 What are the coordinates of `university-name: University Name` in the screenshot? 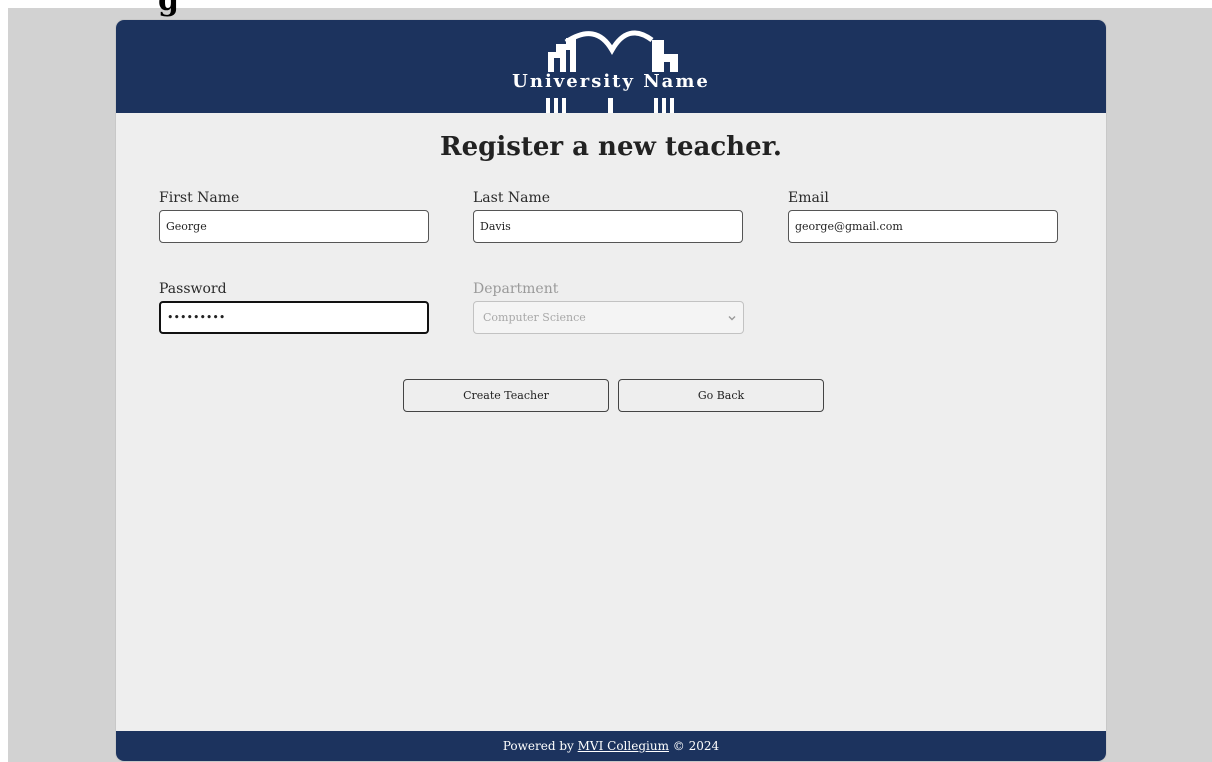 It's located at (611, 81).